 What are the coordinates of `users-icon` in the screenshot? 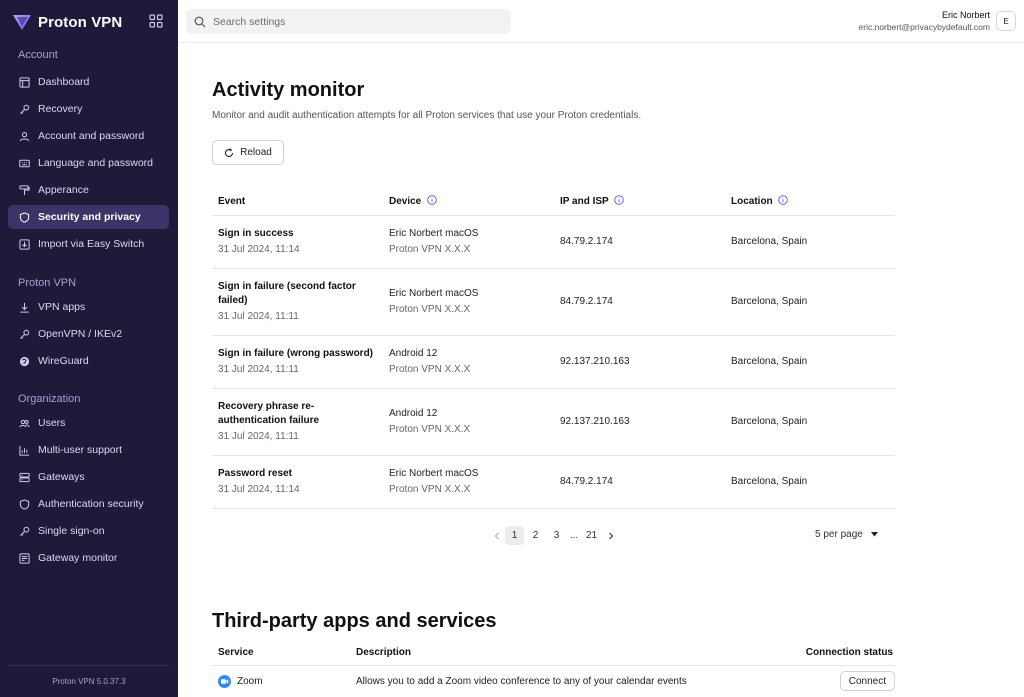 It's located at (24, 423).